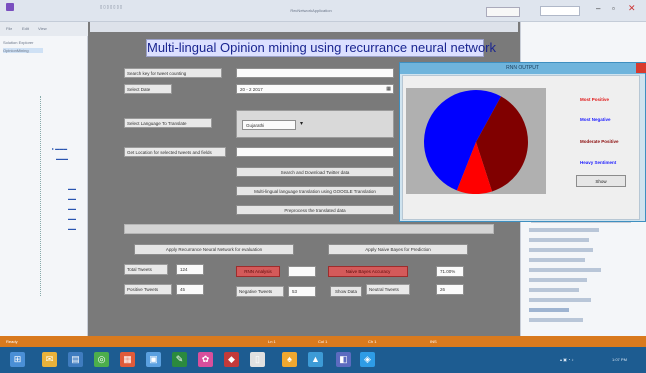  What do you see at coordinates (309, 229) in the screenshot?
I see `progress-divider` at bounding box center [309, 229].